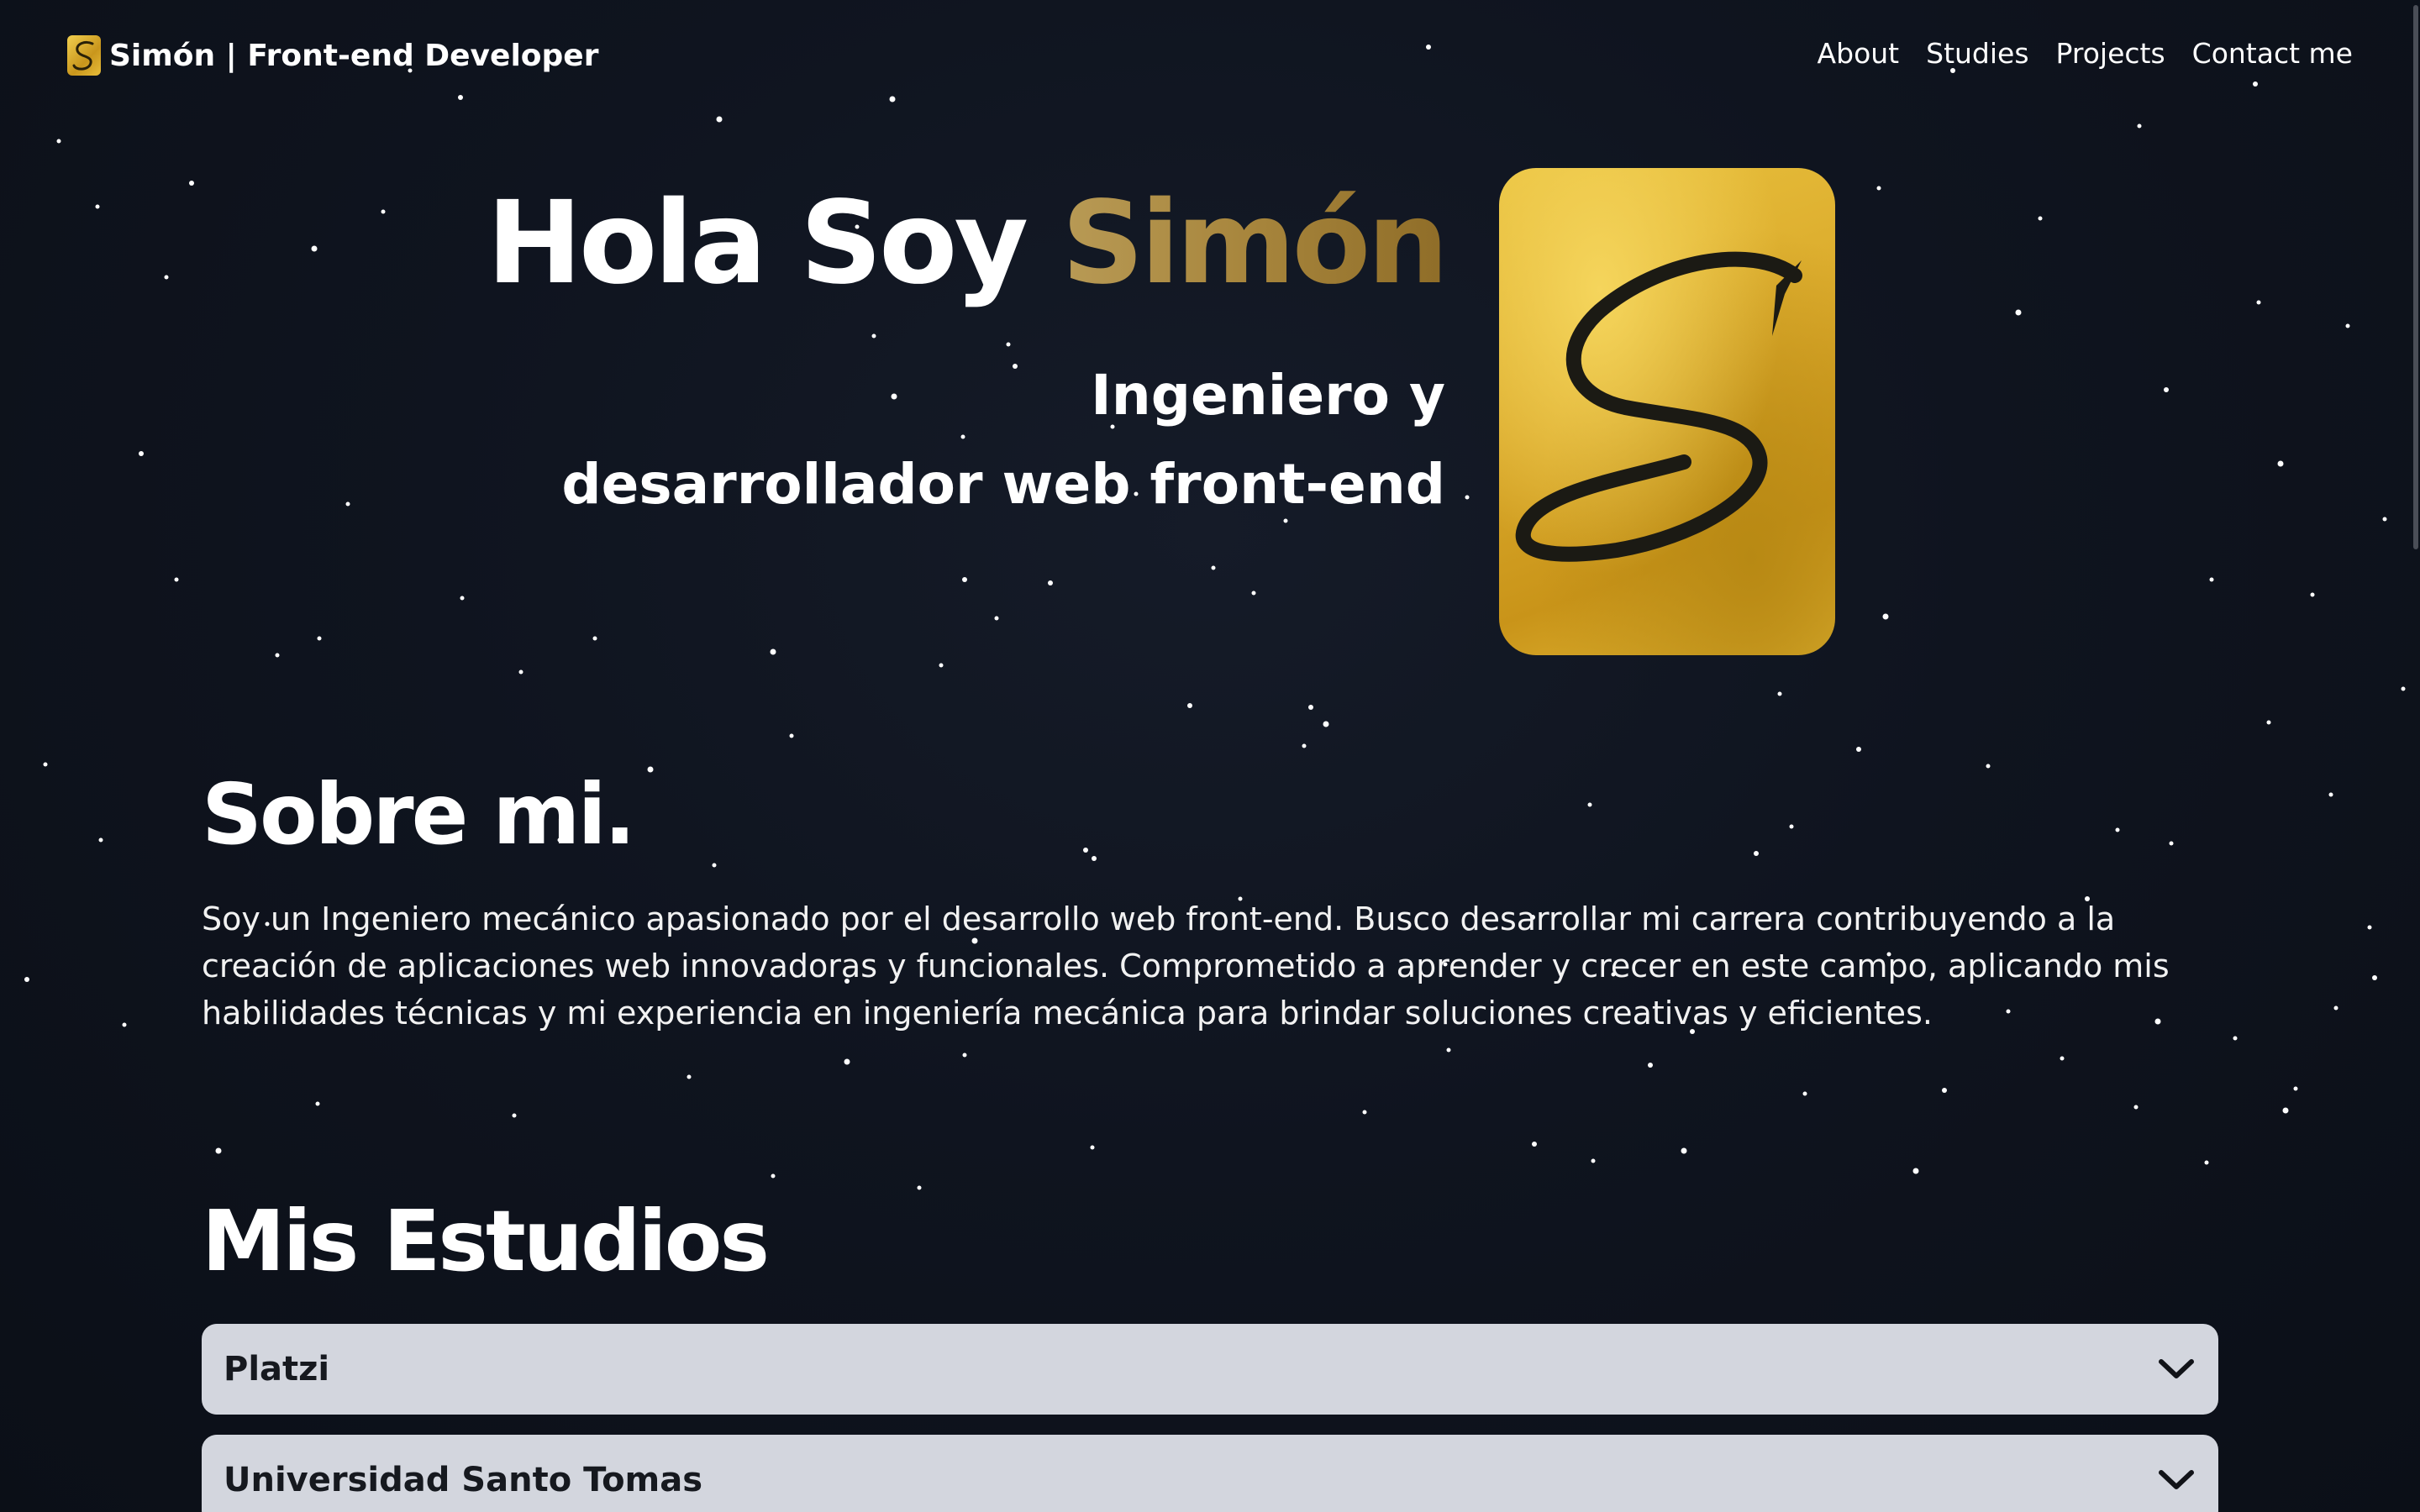 Image resolution: width=2420 pixels, height=1512 pixels. Describe the element at coordinates (1003, 484) in the screenshot. I see `hero-subtitle-line2: desarrollador web front-end` at that location.